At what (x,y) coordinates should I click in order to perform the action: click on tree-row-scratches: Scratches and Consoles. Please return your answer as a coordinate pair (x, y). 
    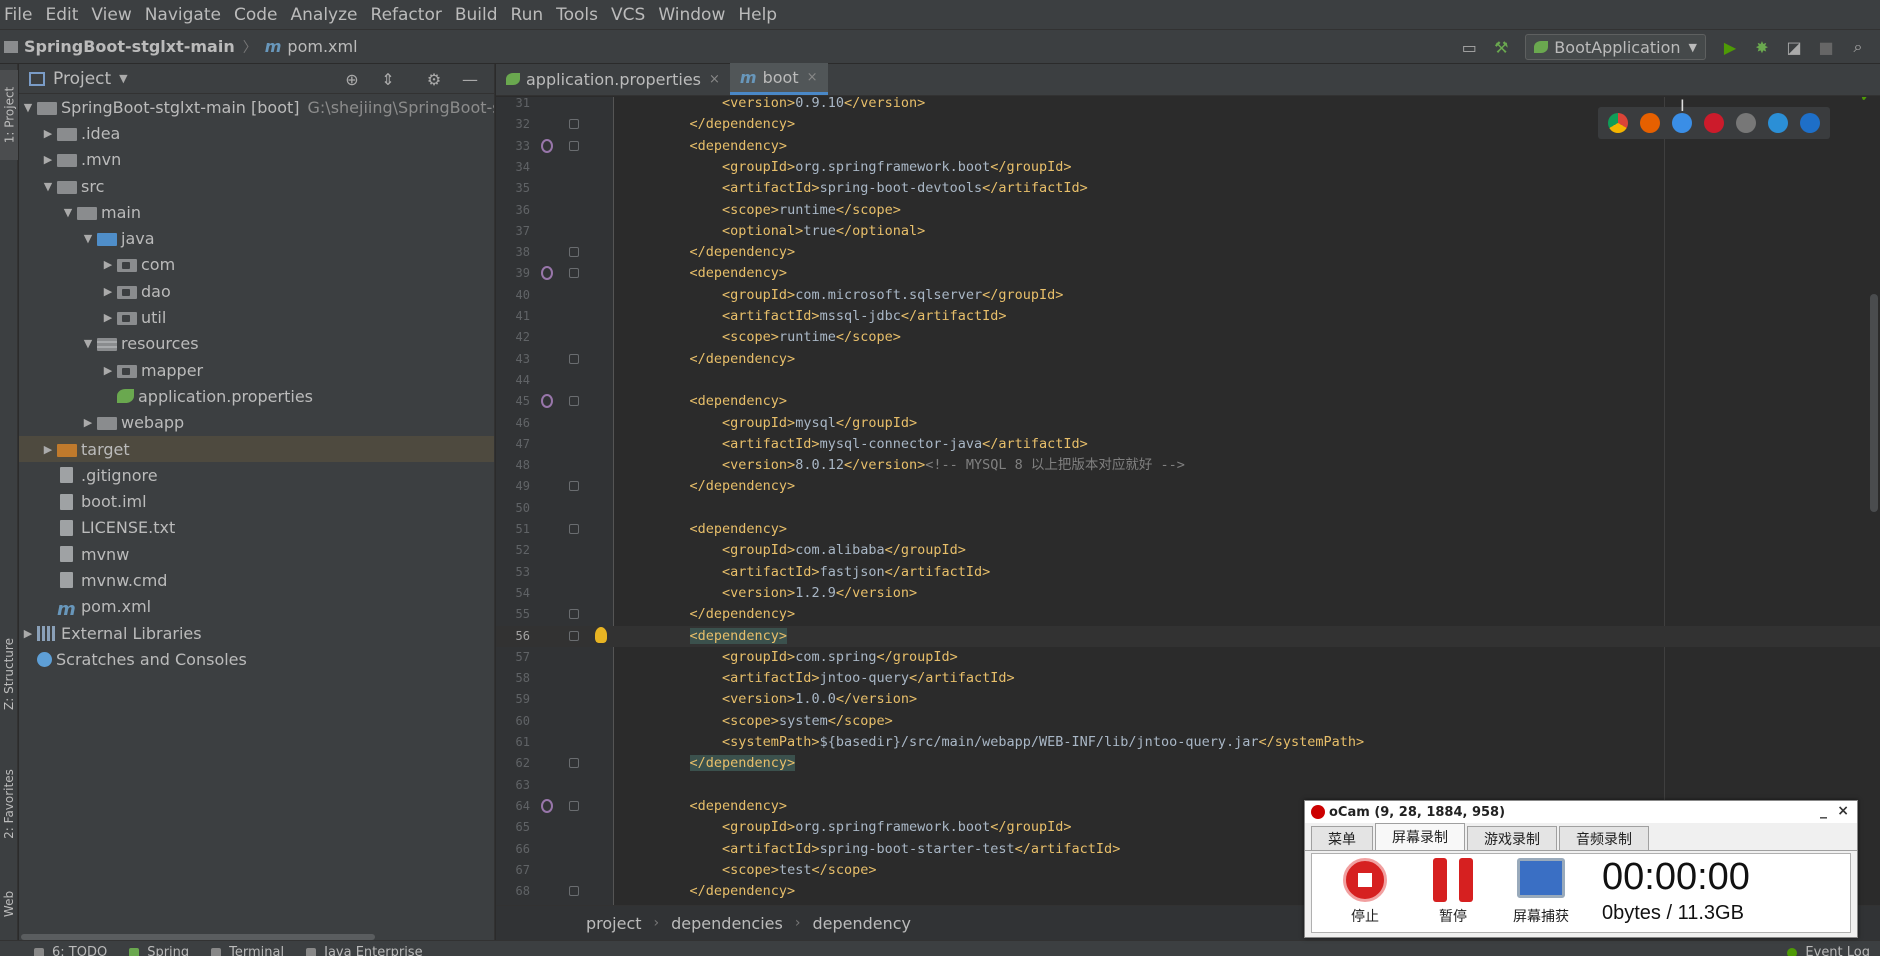
    Looking at the image, I should click on (256, 659).